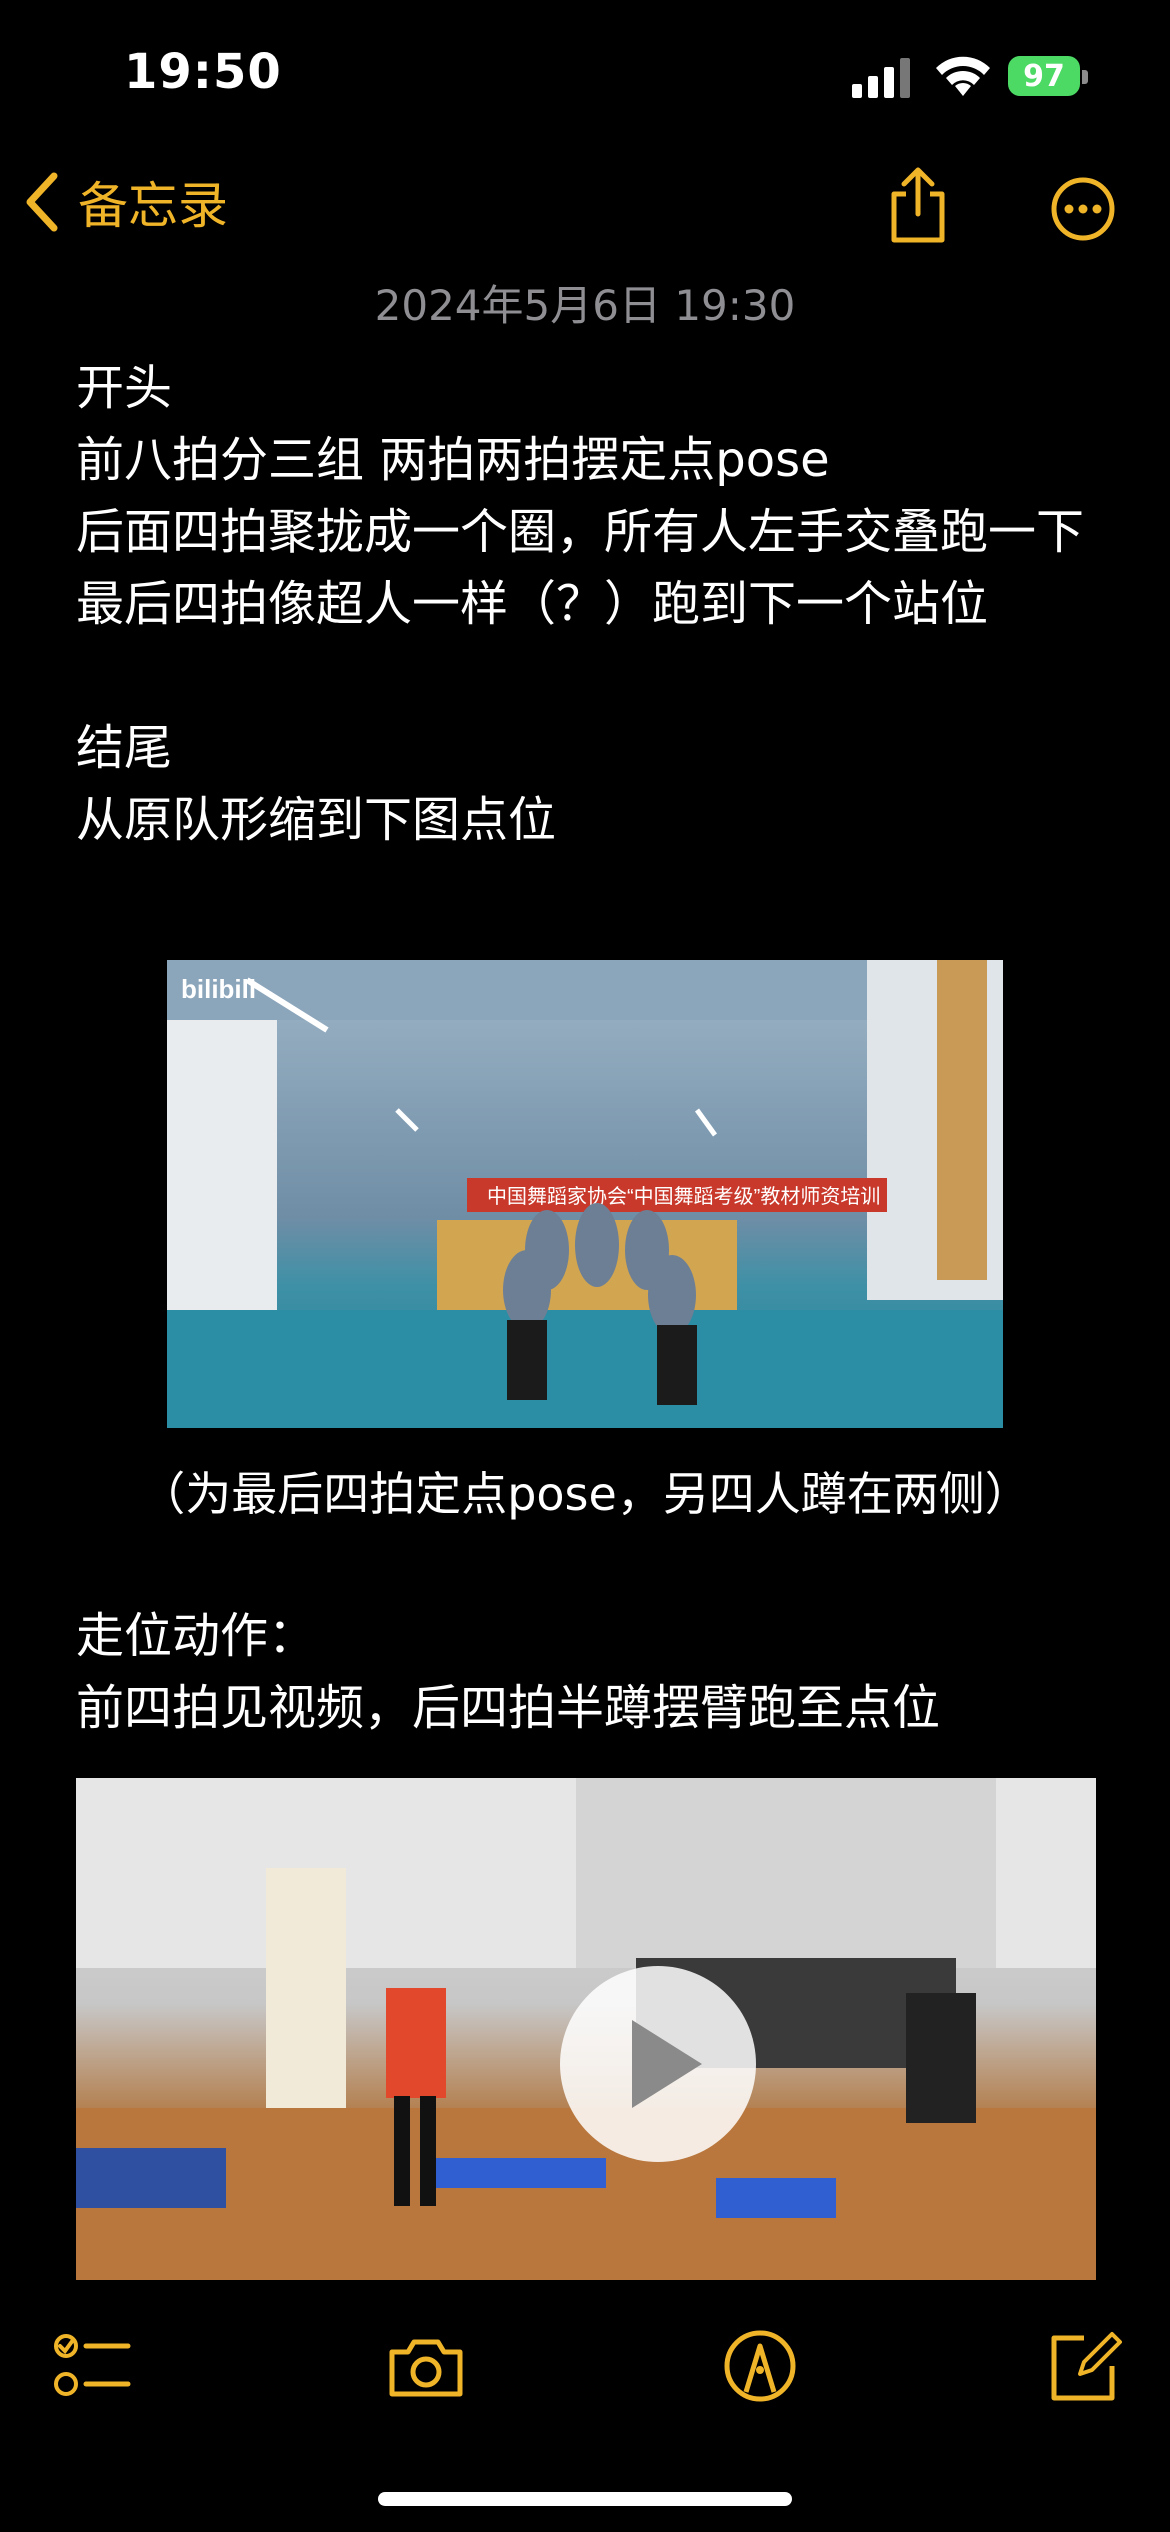 The width and height of the screenshot is (1170, 2532). Describe the element at coordinates (316, 820) in the screenshot. I see `note-line: 从原队形缩到下图点位` at that location.